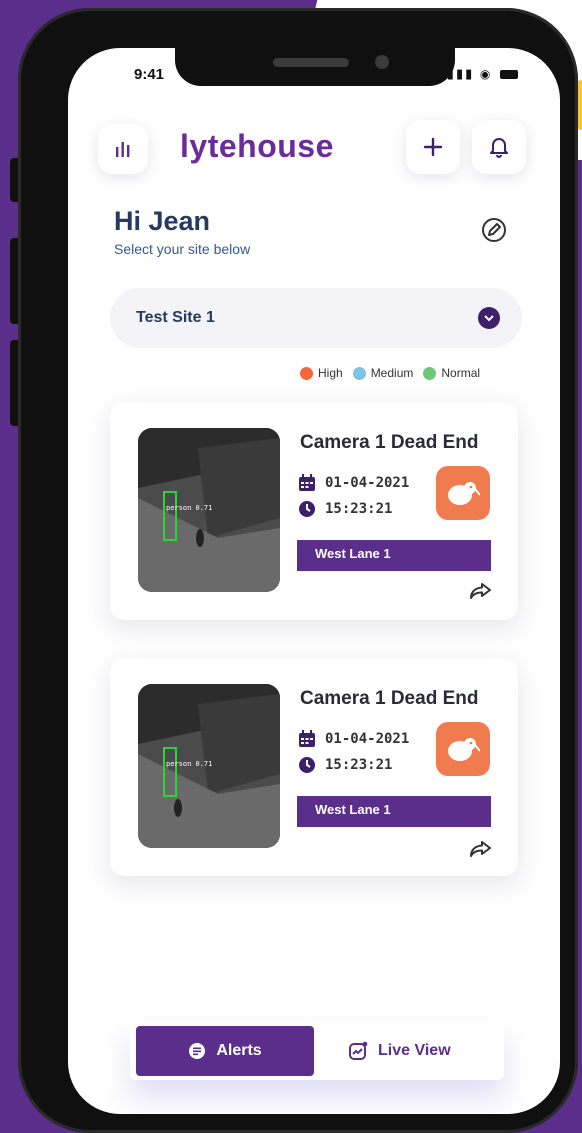  I want to click on status-icons: ▮▮▮ ◉, so click(482, 74).